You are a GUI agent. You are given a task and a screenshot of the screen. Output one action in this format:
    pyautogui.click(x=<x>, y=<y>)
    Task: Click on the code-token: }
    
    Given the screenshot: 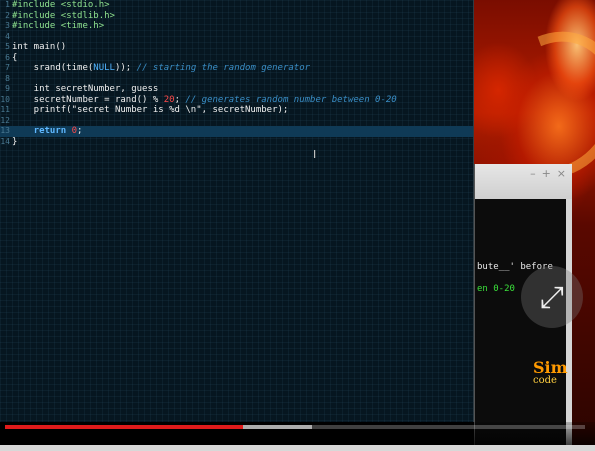 What is the action you would take?
    pyautogui.click(x=15, y=141)
    